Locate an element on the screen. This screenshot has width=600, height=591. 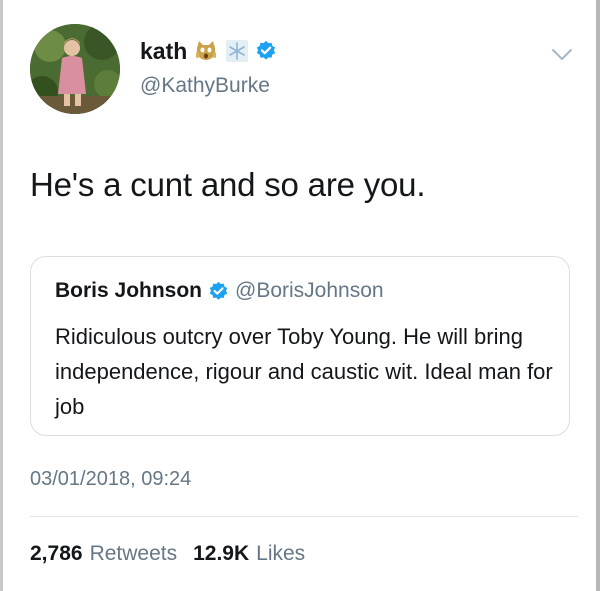
likes-label: Likes is located at coordinates (280, 554).